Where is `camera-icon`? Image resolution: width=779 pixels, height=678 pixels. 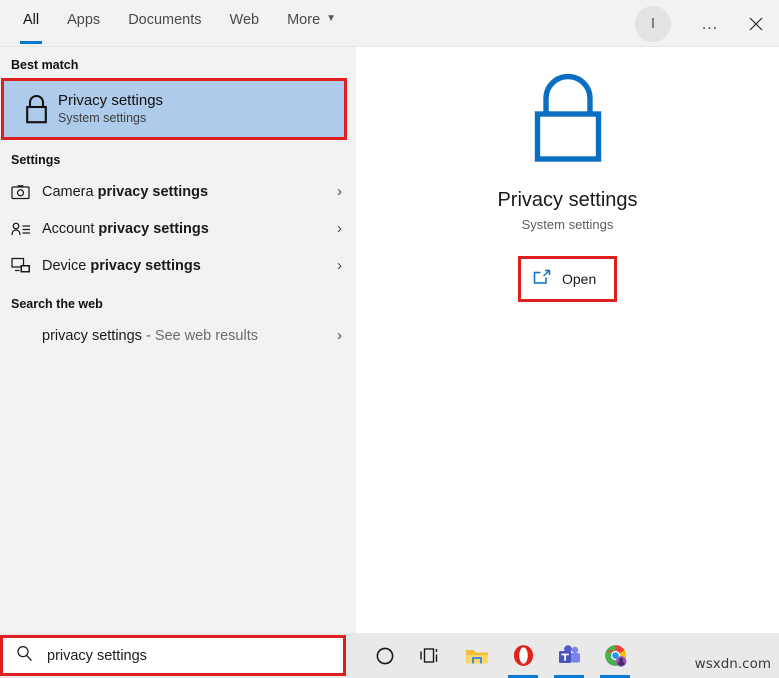 camera-icon is located at coordinates (26, 192).